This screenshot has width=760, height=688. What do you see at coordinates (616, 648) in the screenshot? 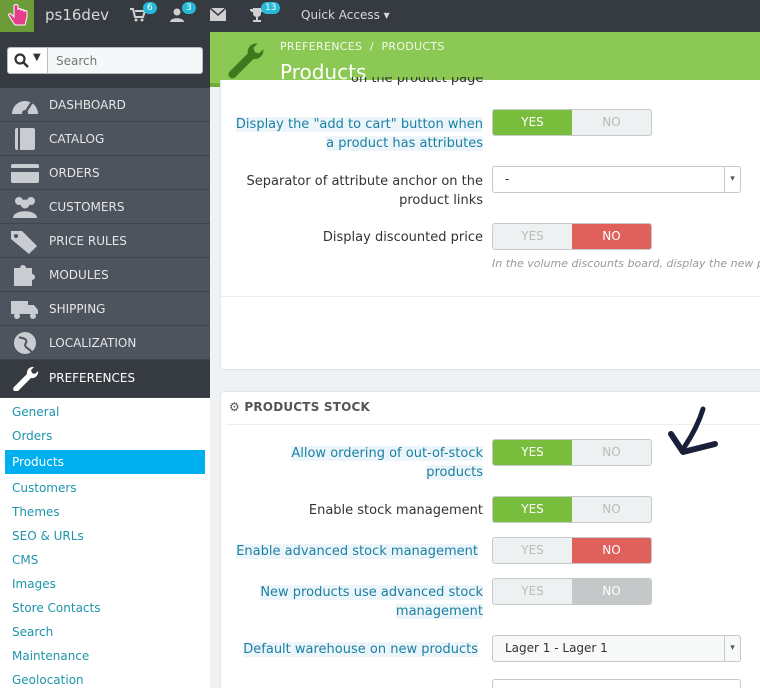
I see `default-warehouse-select: Lager 1 - Lager 1 ▾` at bounding box center [616, 648].